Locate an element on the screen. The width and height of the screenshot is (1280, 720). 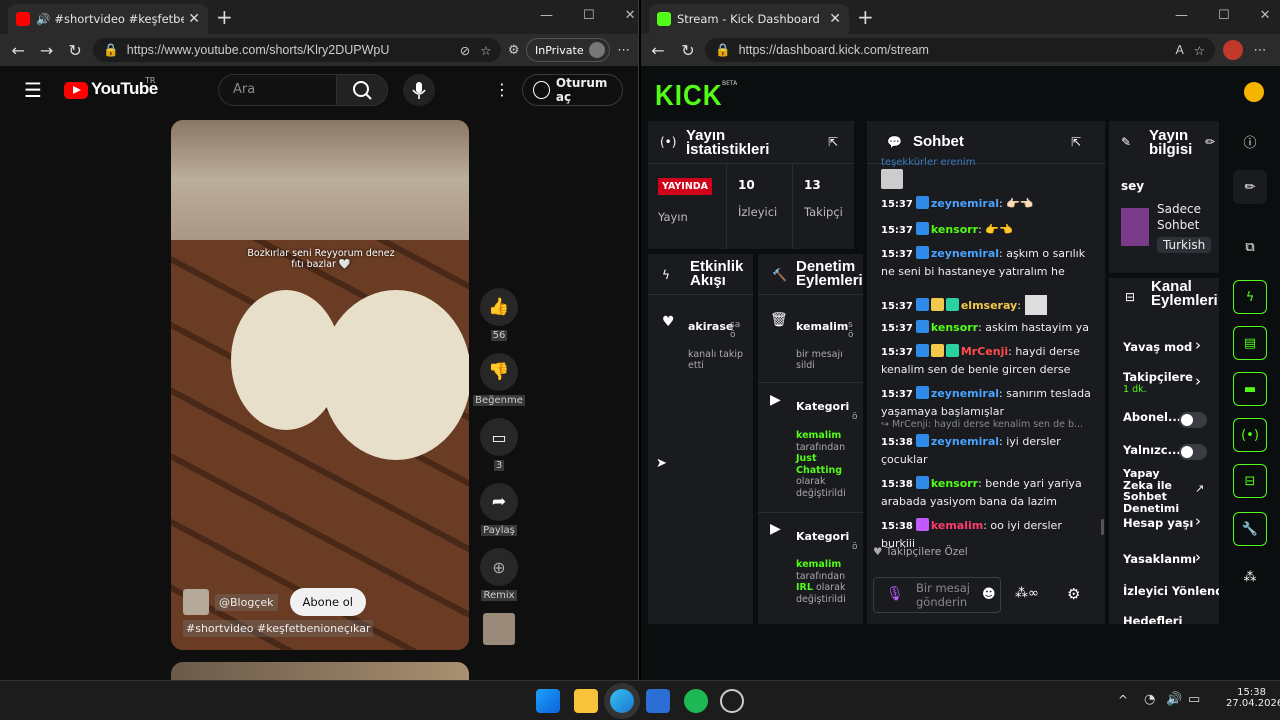
kick-logo: KICK is located at coordinates (689, 95).